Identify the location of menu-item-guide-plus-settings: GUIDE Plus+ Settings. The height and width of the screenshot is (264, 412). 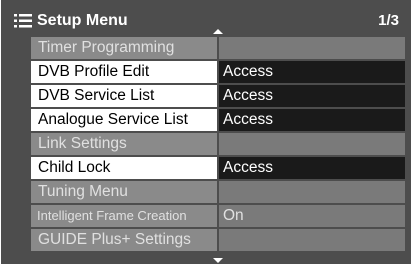
(218, 240).